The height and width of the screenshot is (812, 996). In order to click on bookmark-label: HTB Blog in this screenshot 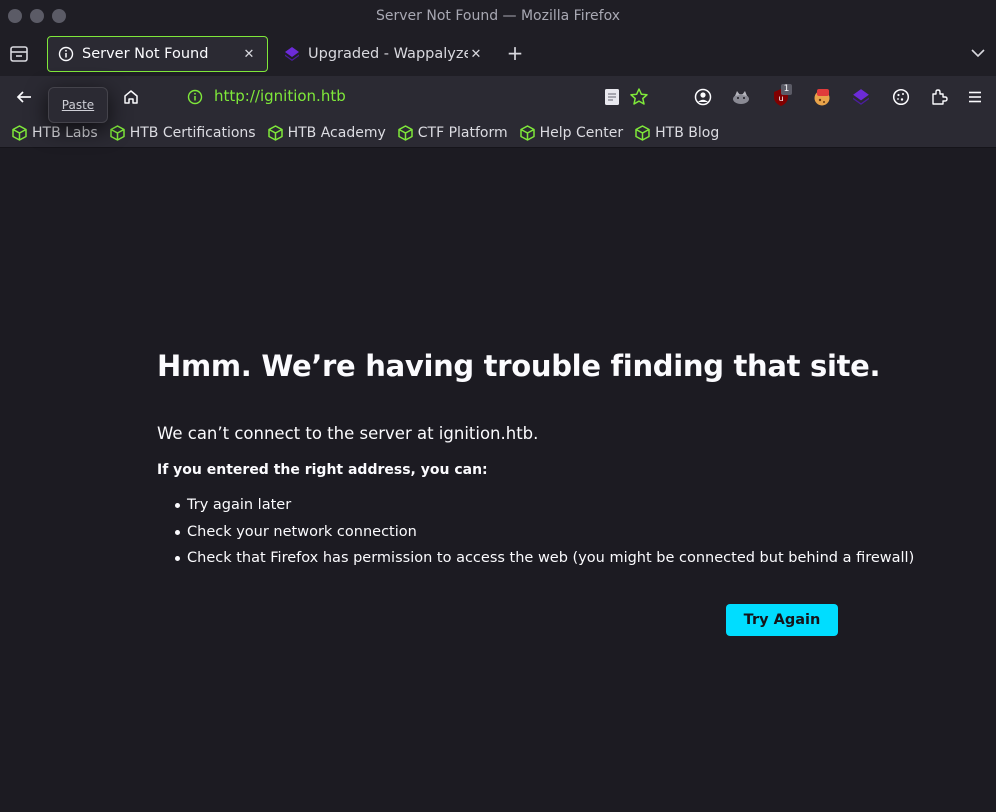, I will do `click(687, 132)`.